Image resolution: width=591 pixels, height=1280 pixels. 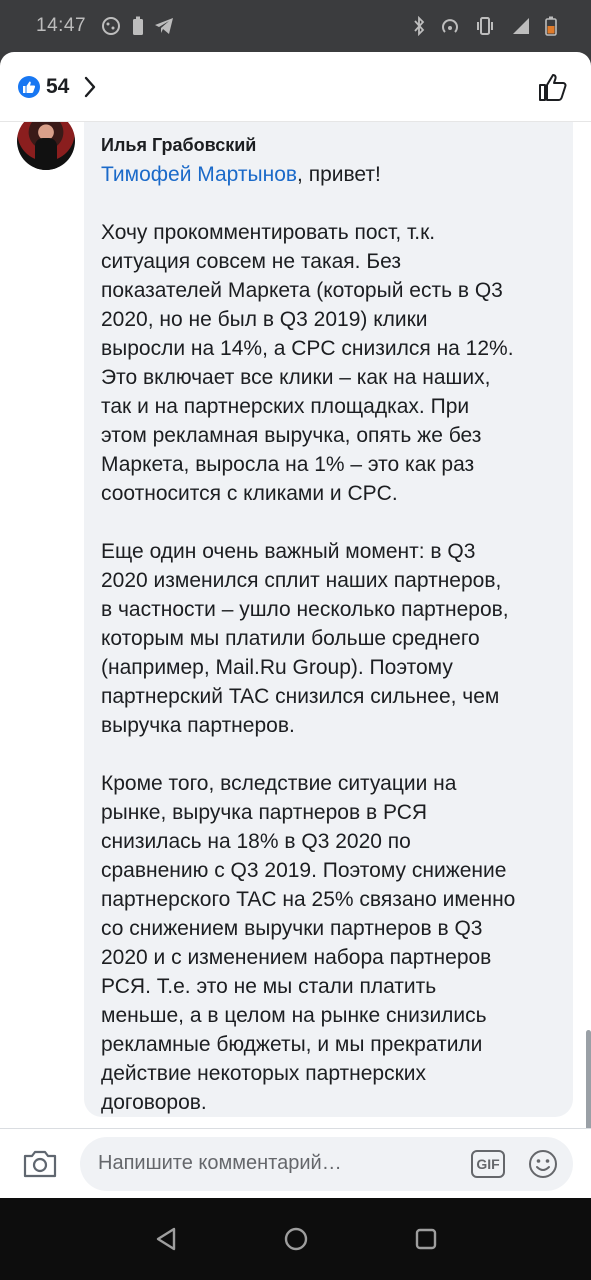 What do you see at coordinates (450, 26) in the screenshot?
I see `hotspot-icon` at bounding box center [450, 26].